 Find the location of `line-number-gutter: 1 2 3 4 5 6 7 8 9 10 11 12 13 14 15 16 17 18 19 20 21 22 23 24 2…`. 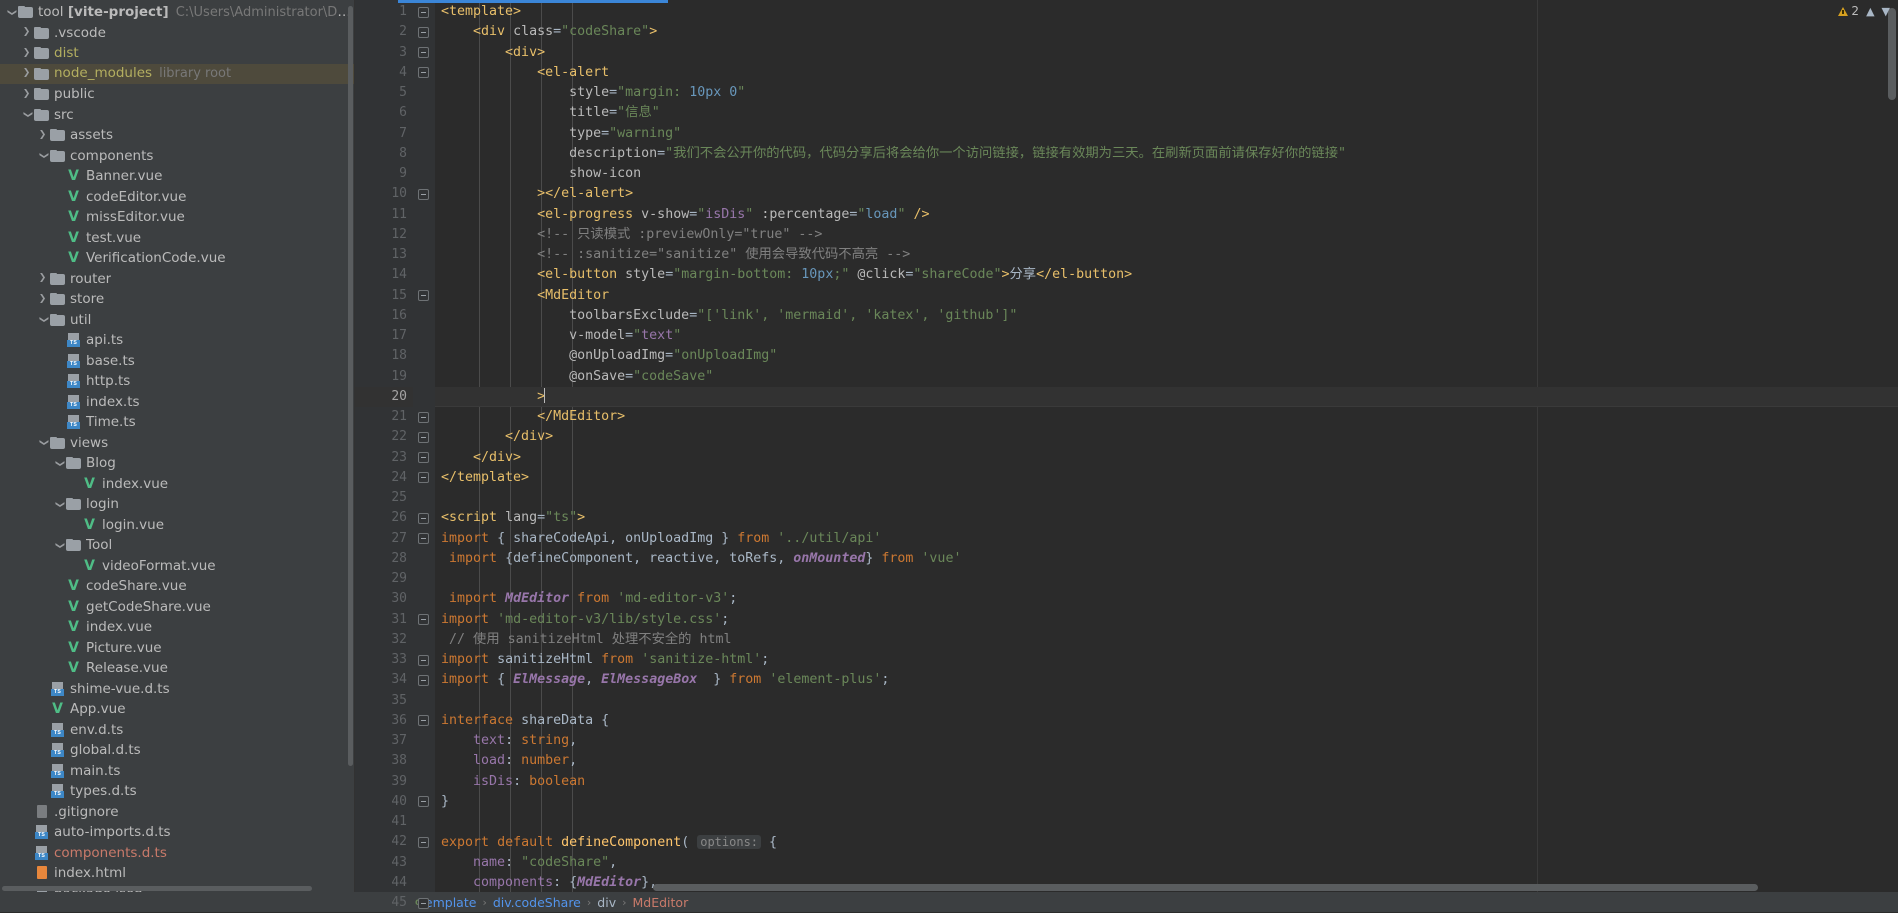

line-number-gutter: 1 2 3 4 5 6 7 8 9 10 11 12 13 14 15 16 17 18 19 20 21 22 23 24 2… is located at coordinates (391, 455).